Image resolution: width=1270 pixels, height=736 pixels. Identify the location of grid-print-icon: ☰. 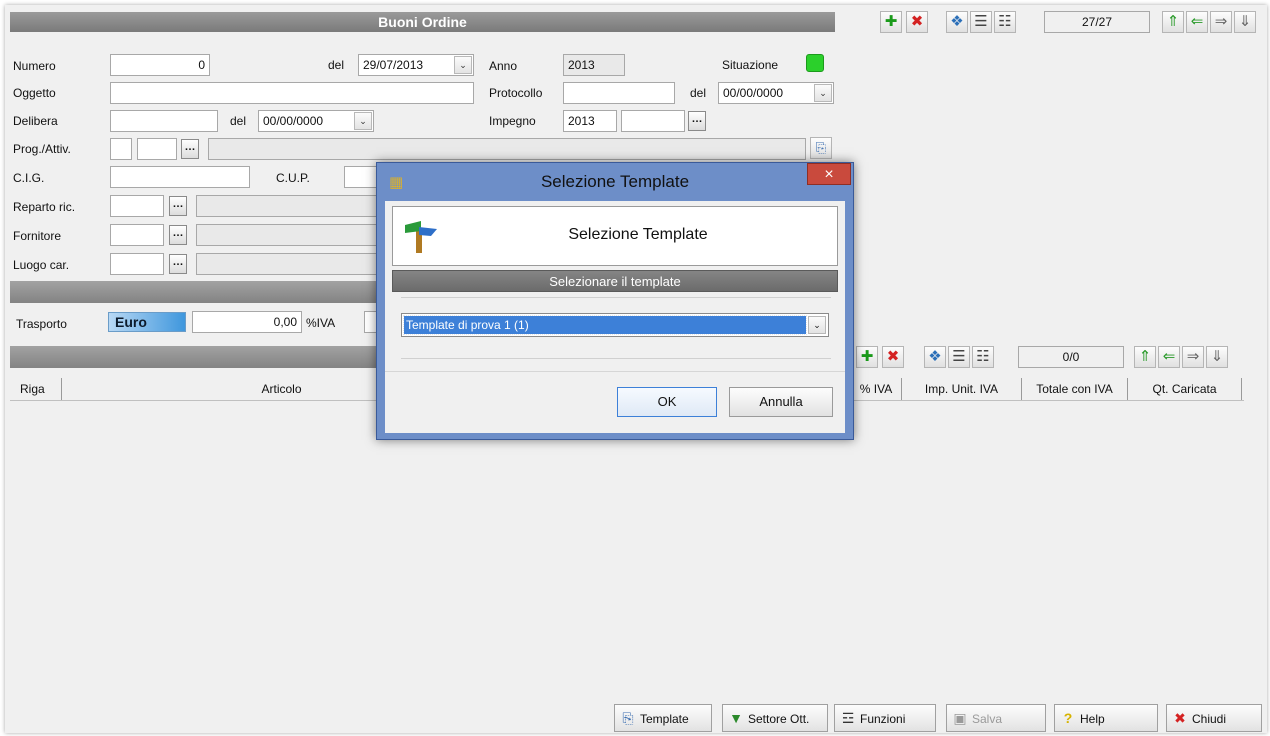
(959, 357).